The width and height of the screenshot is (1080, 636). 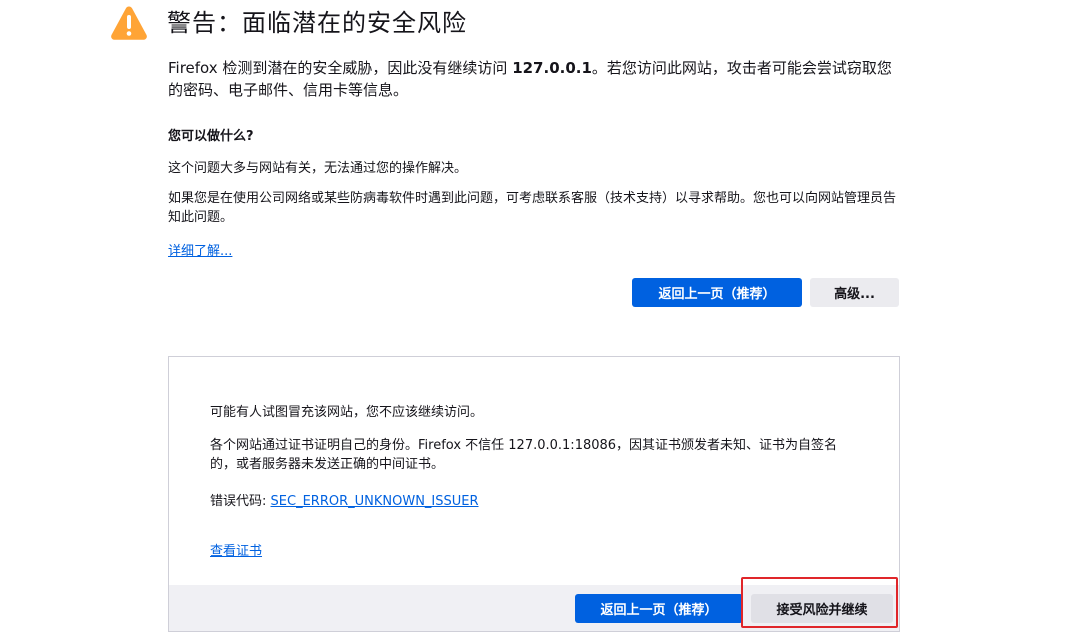 What do you see at coordinates (375, 501) in the screenshot?
I see `error-code-link: SEC_ERROR_UNKNOWN_ISSUER` at bounding box center [375, 501].